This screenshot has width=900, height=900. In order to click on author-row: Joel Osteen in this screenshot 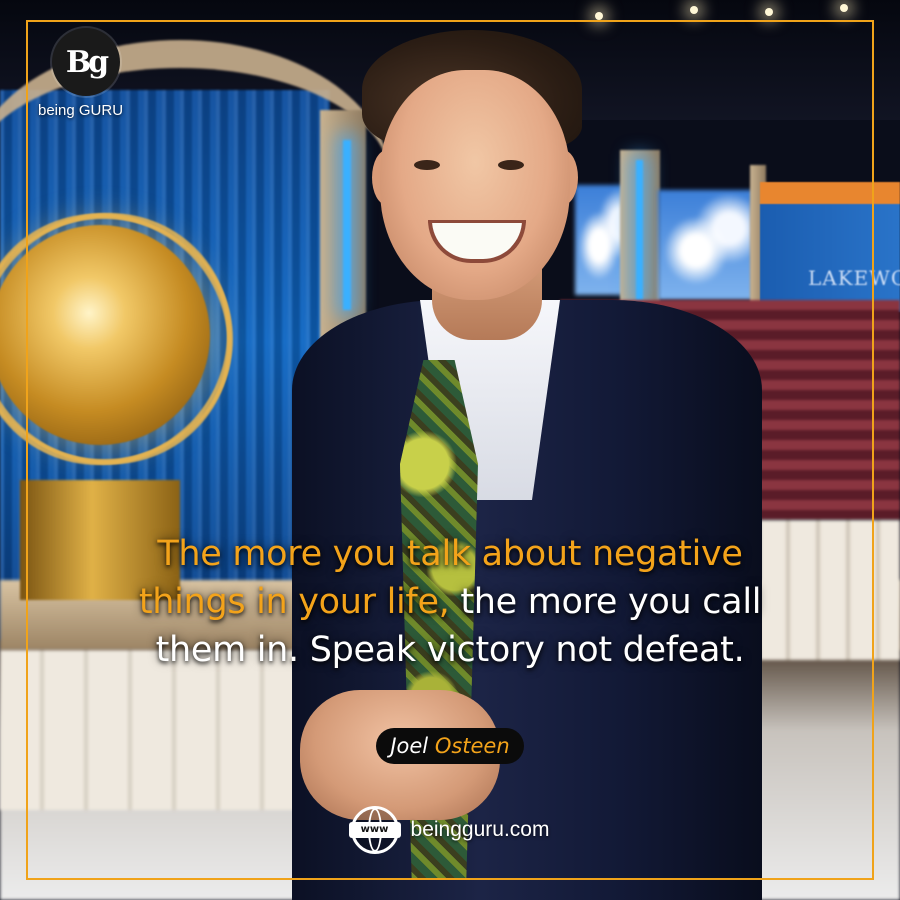, I will do `click(450, 746)`.